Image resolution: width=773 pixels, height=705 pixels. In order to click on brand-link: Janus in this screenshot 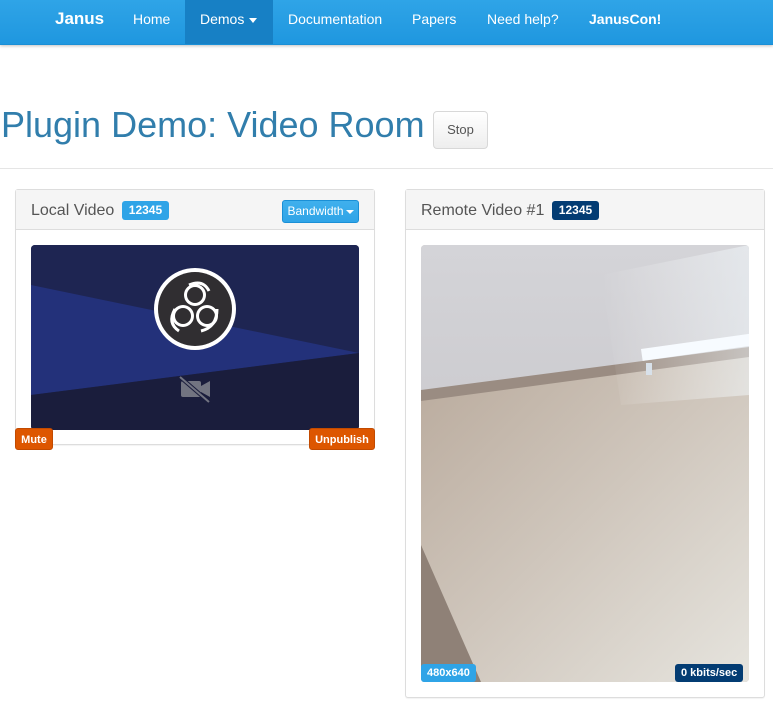, I will do `click(79, 22)`.